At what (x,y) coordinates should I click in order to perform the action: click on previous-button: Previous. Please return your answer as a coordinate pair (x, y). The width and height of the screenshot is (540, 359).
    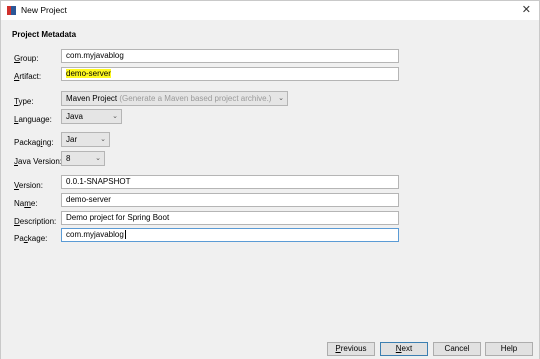
    Looking at the image, I should click on (351, 349).